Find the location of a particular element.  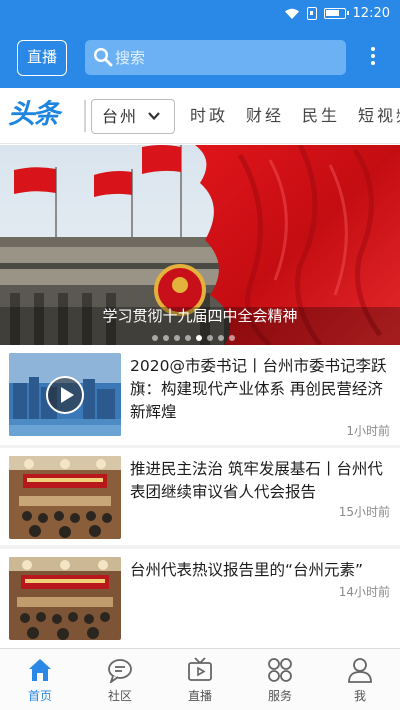

tab-finance: 财经 is located at coordinates (265, 115).